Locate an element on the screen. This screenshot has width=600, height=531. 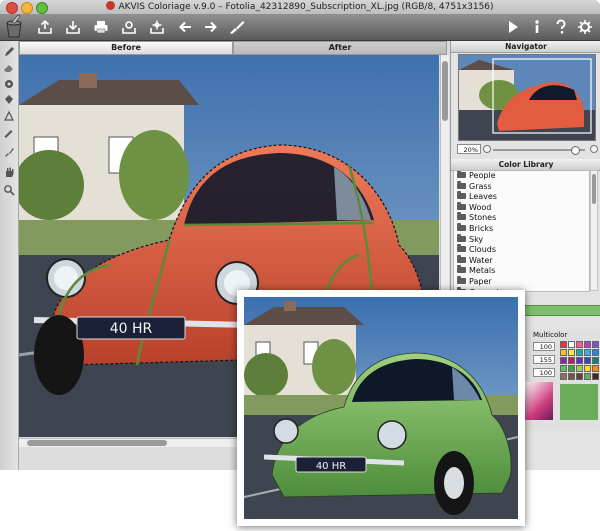
settings-export-icon is located at coordinates (157, 27).